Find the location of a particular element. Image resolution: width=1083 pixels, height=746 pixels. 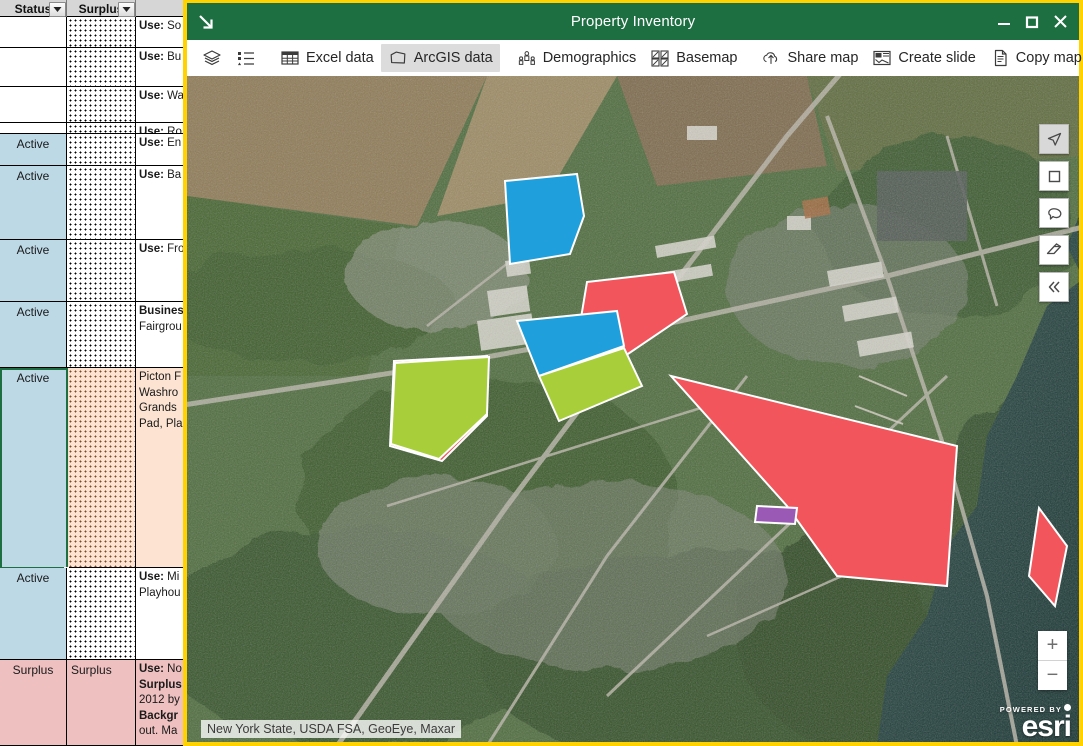

zoom-in-button: + is located at coordinates (1052, 646).